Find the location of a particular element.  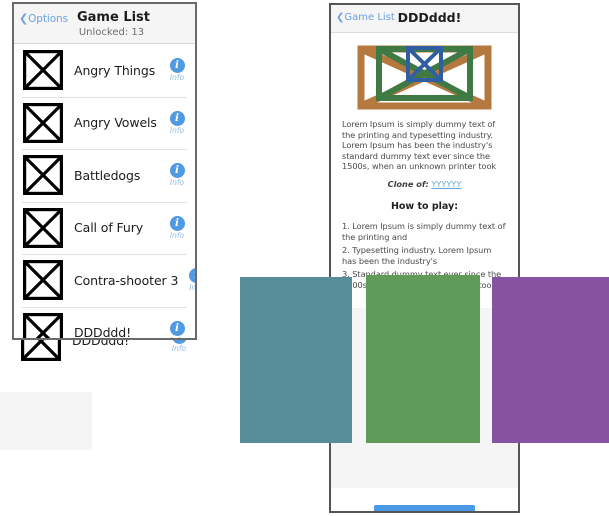

green-rectangle is located at coordinates (423, 359).